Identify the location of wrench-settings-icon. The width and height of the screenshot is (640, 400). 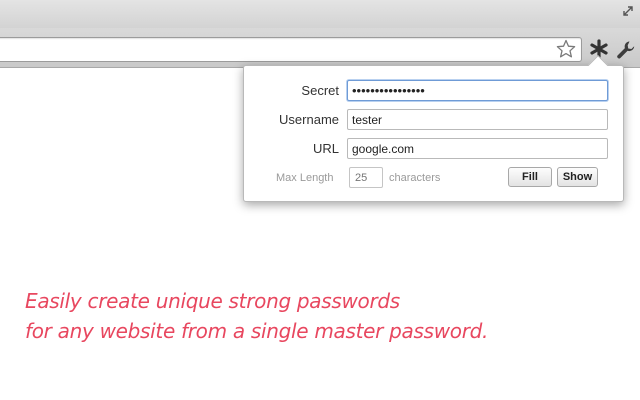
(626, 50).